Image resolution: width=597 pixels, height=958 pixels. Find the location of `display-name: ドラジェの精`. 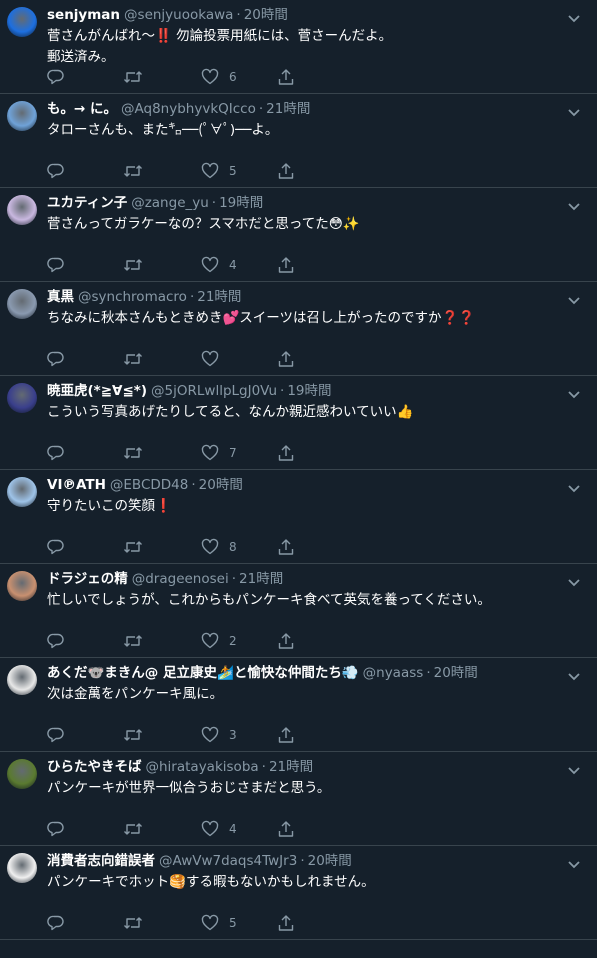

display-name: ドラジェの精 is located at coordinates (87, 579).